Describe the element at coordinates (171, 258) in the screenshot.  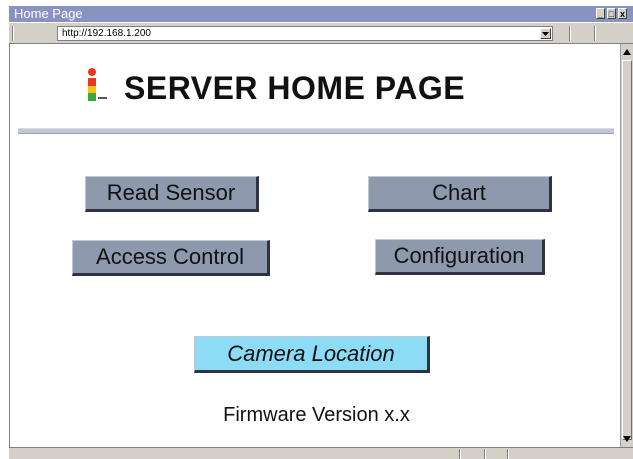
I see `access-control-button: Access Control` at that location.